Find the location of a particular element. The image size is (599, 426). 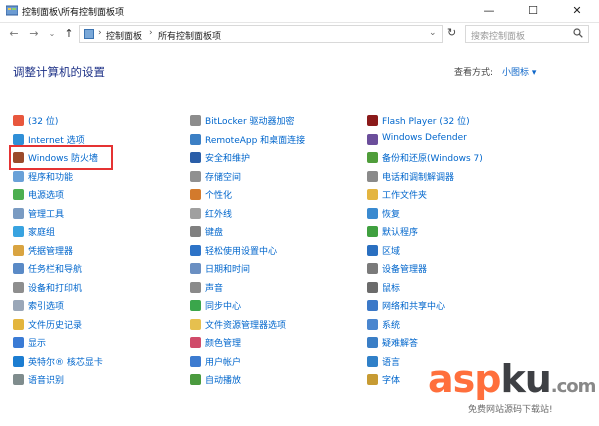

programs-icon is located at coordinates (18, 176).